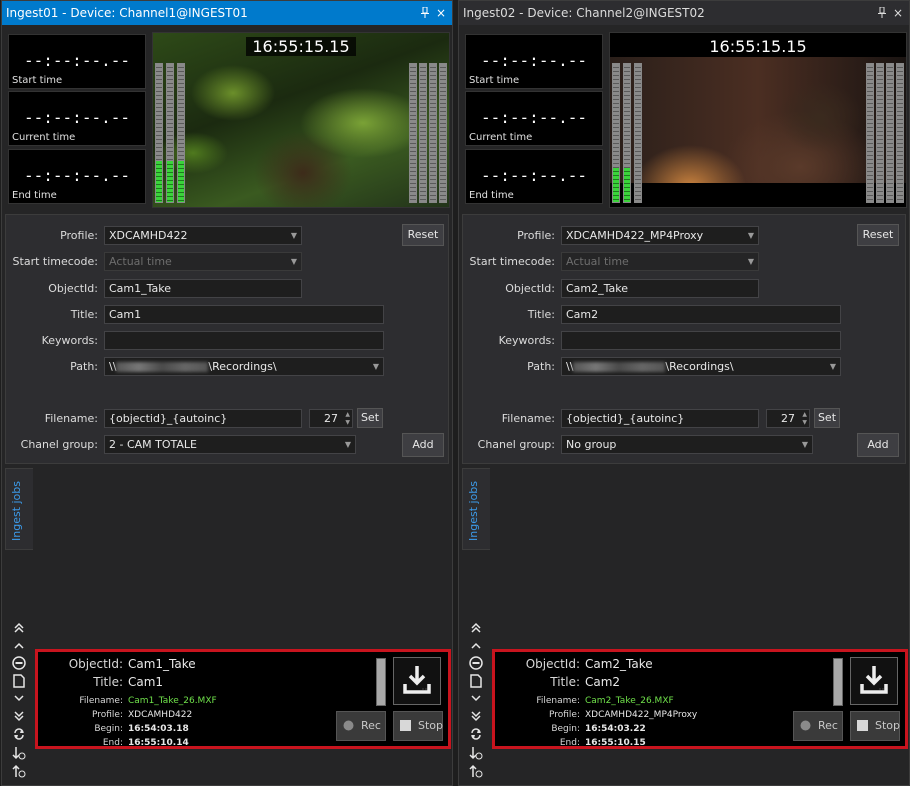 The width and height of the screenshot is (910, 786). I want to click on job-objectid: Cam1_Take, so click(162, 664).